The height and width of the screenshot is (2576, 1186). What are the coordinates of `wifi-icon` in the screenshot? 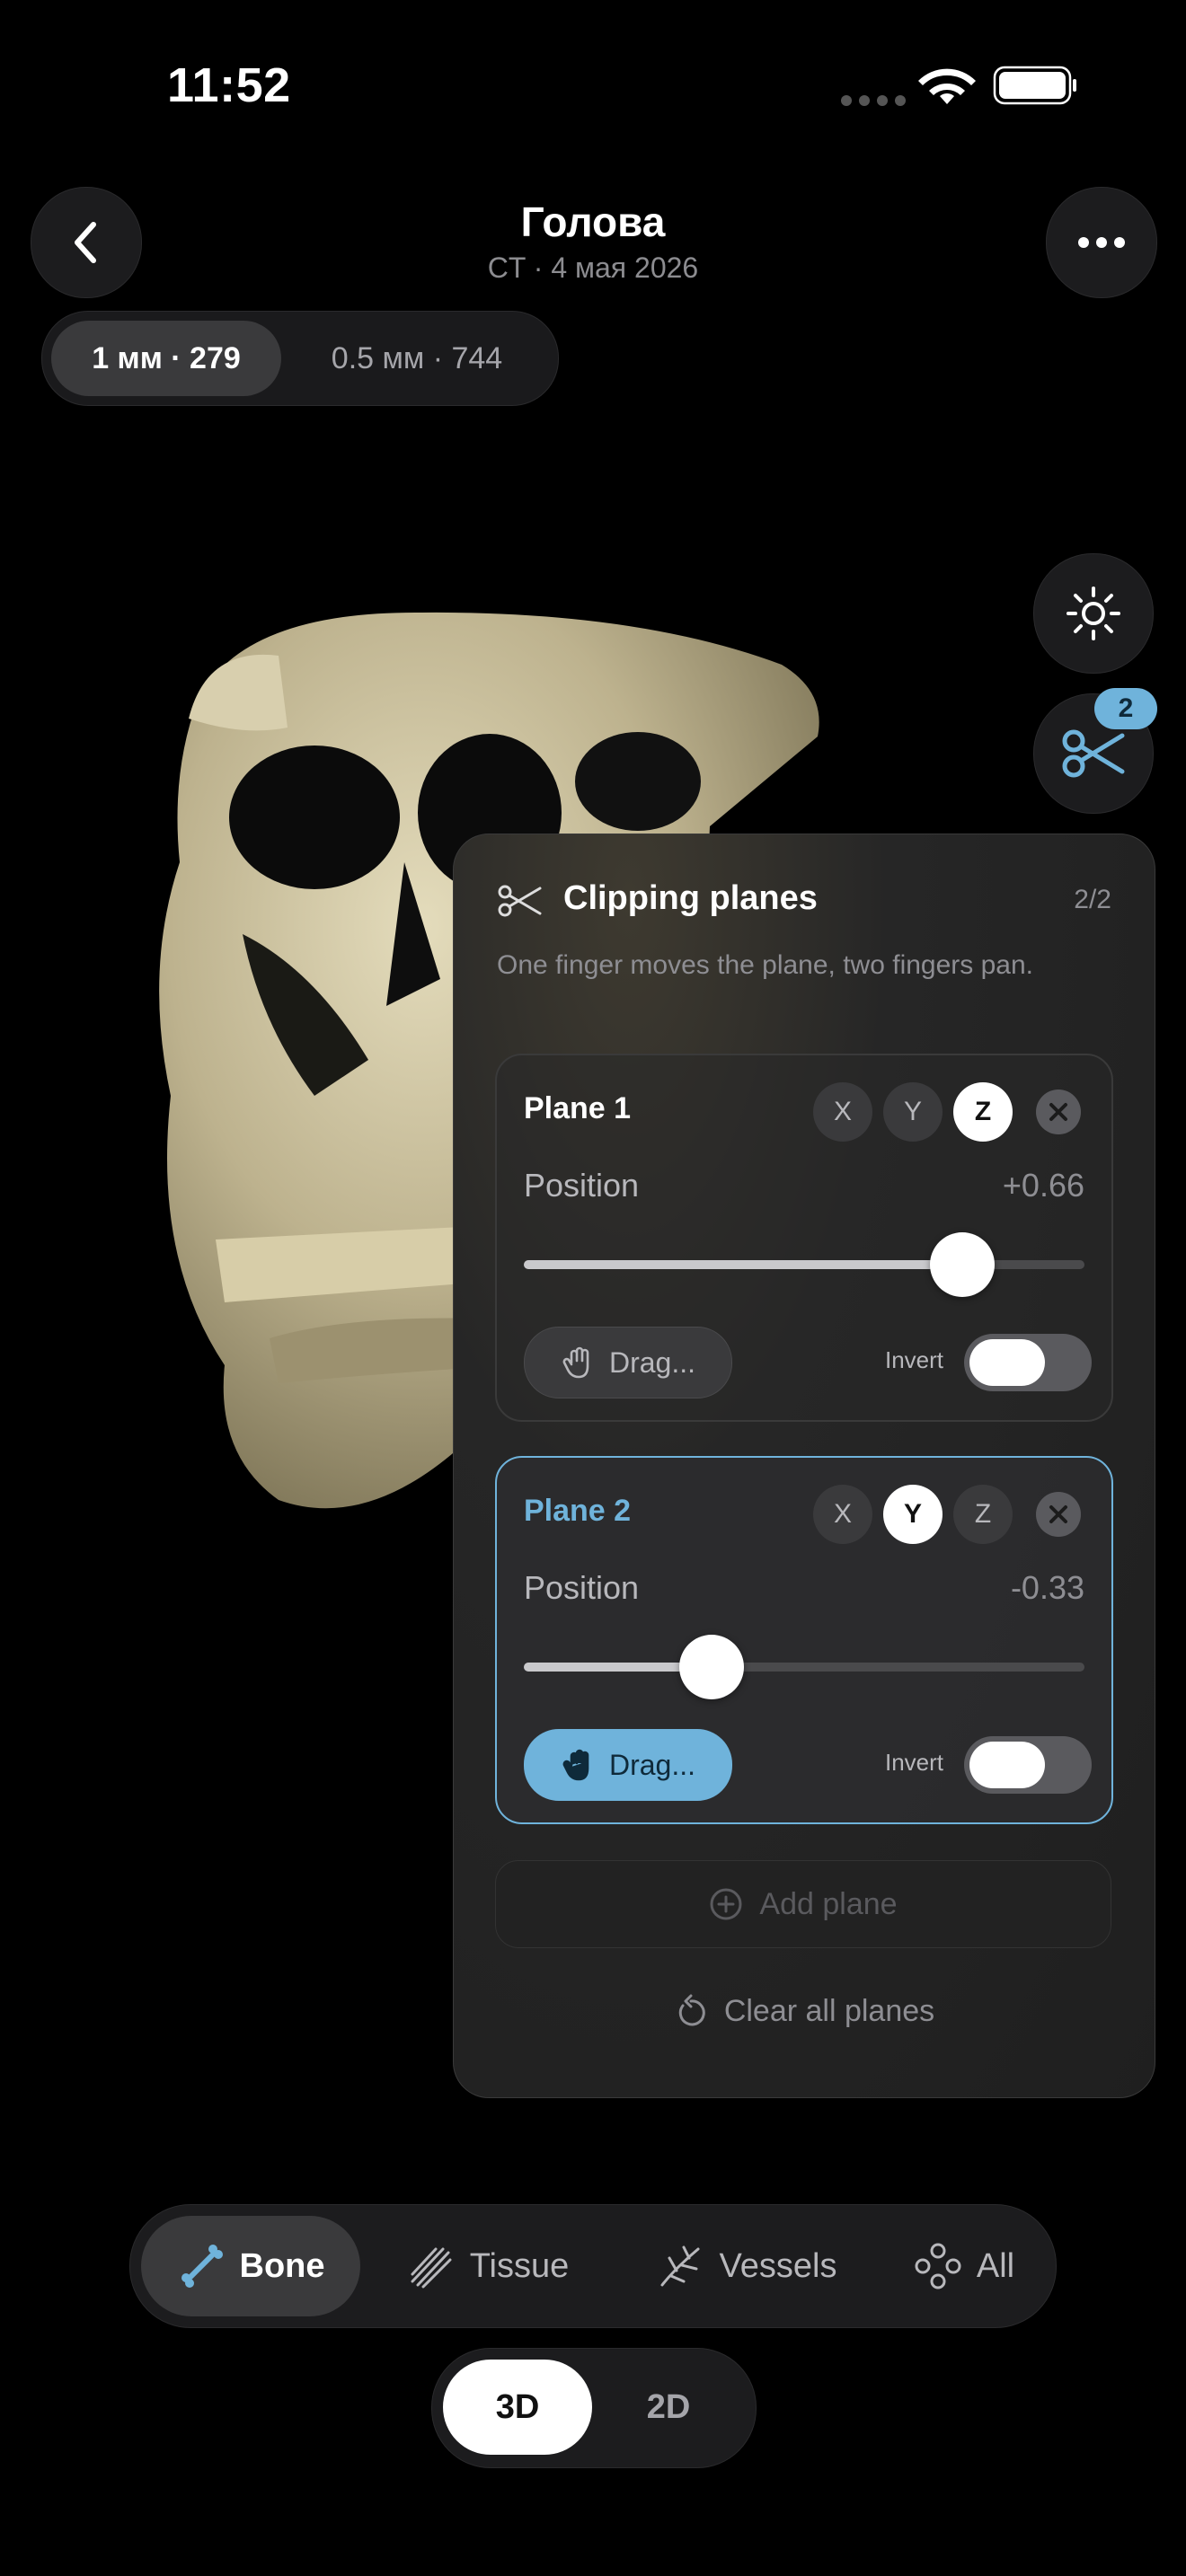 It's located at (947, 86).